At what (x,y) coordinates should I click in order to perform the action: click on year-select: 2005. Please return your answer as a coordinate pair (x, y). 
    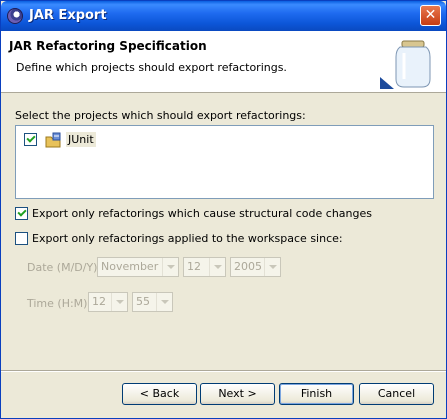
    Looking at the image, I should click on (255, 267).